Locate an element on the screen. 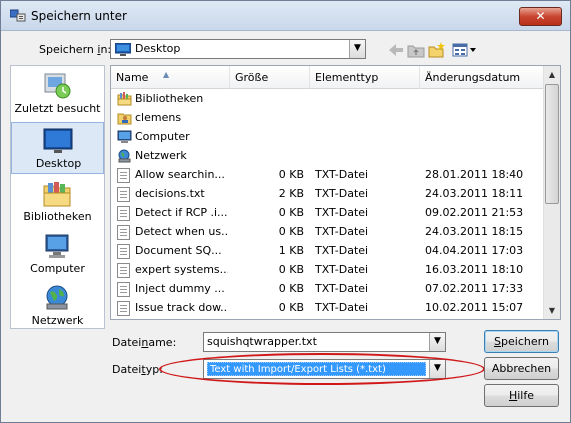  file-name: clemens is located at coordinates (158, 117).